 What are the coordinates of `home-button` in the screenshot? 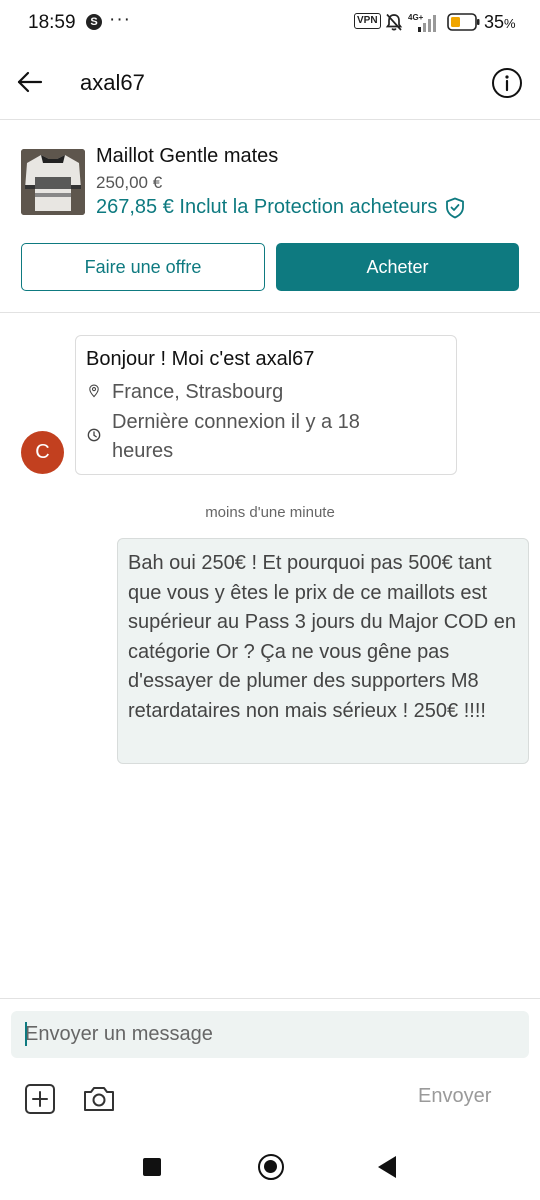 It's located at (271, 1167).